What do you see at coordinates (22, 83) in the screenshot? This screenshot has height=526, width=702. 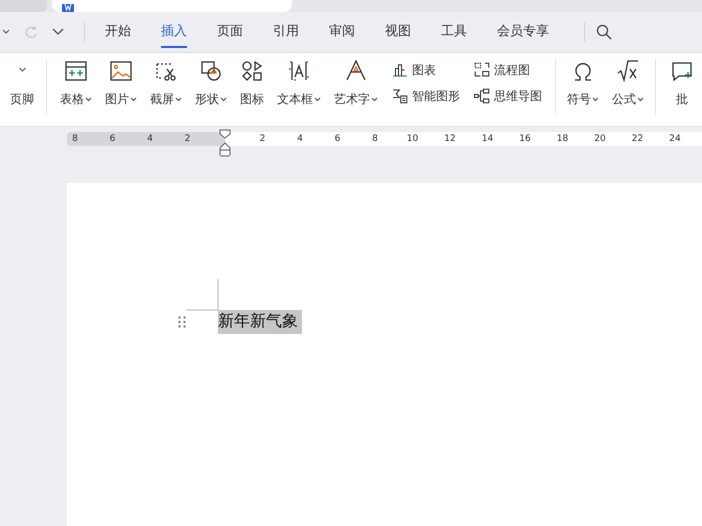 I see `ribbon-button: 页脚` at bounding box center [22, 83].